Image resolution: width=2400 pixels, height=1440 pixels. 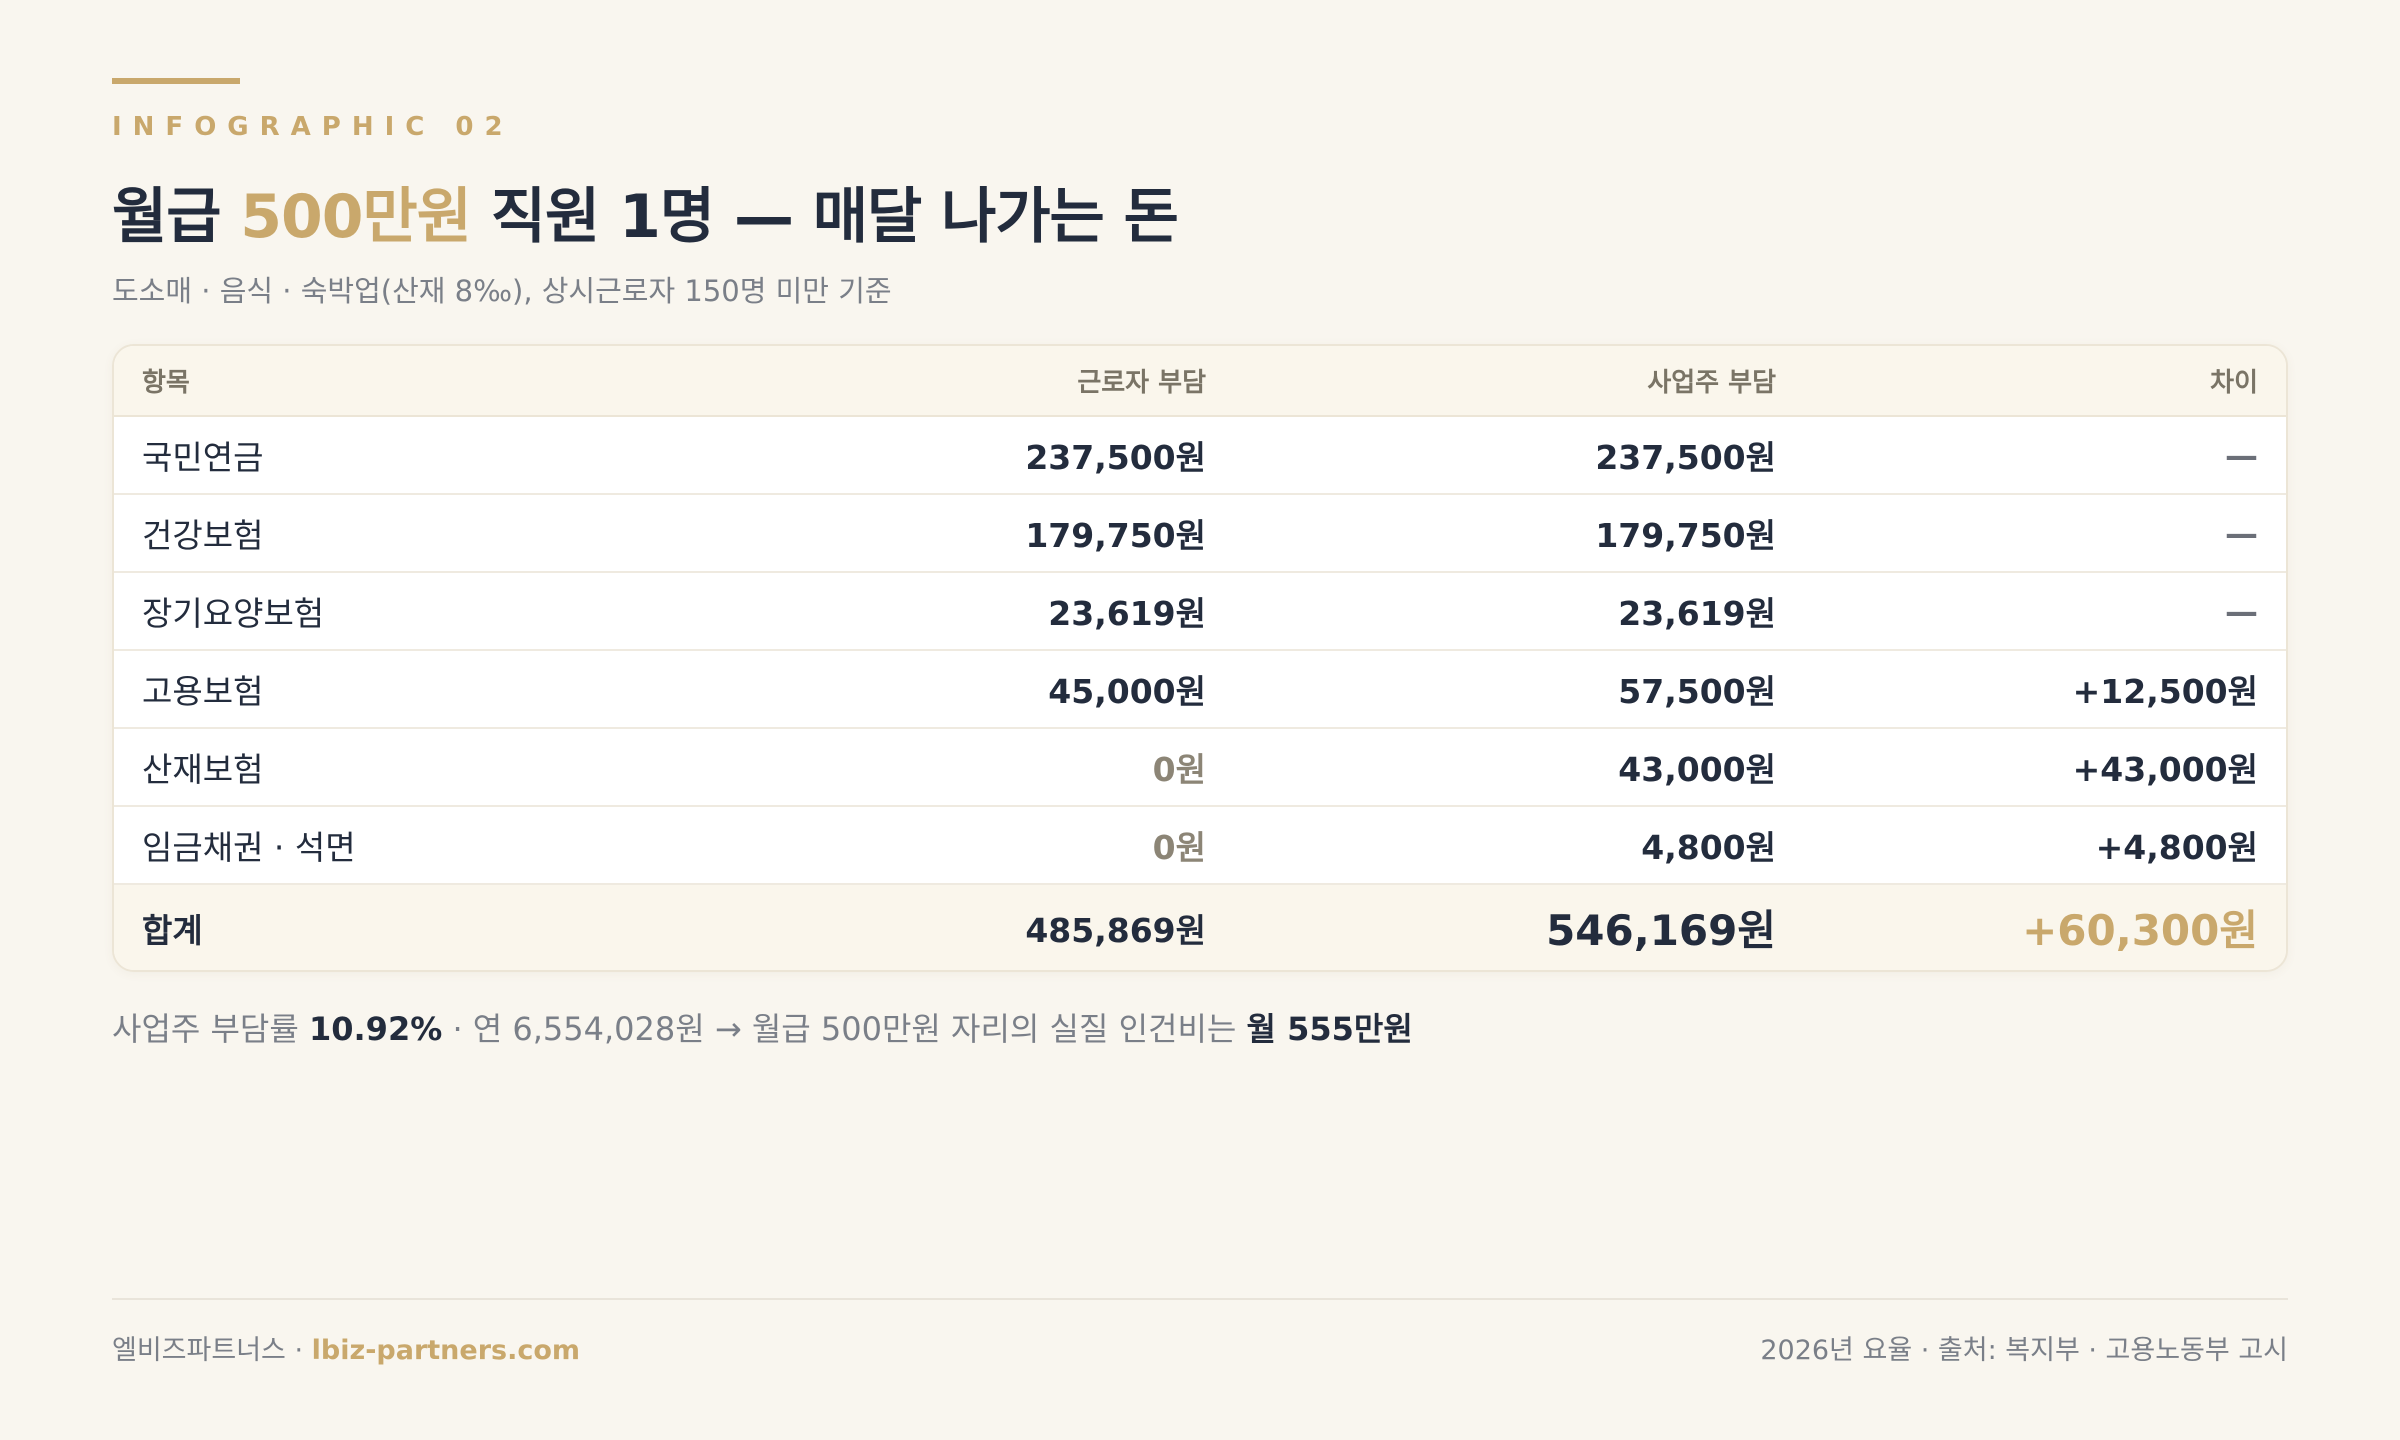 What do you see at coordinates (375, 1029) in the screenshot?
I see `summary-rate: 10.92%` at bounding box center [375, 1029].